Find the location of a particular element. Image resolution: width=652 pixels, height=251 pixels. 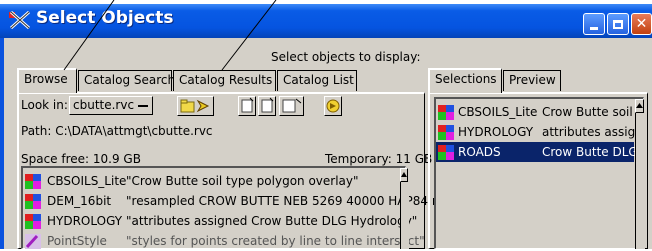

minimize-button is located at coordinates (594, 24).